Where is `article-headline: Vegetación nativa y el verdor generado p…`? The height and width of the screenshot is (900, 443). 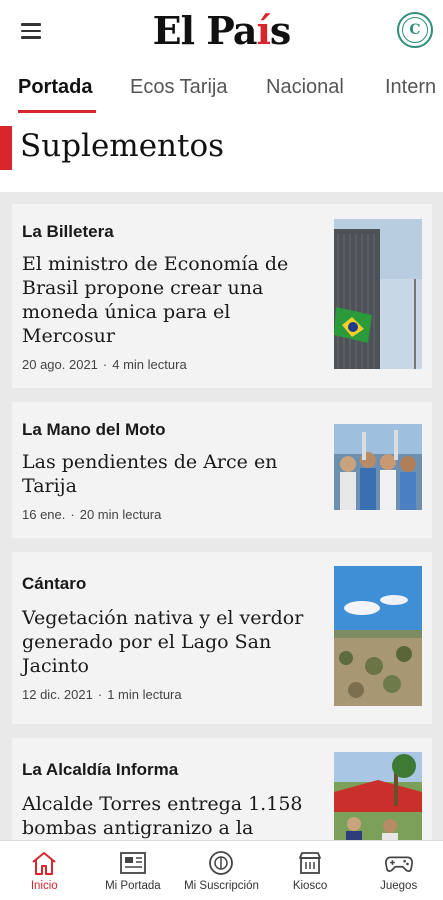 article-headline: Vegetación nativa y el verdor generado p… is located at coordinates (172, 642).